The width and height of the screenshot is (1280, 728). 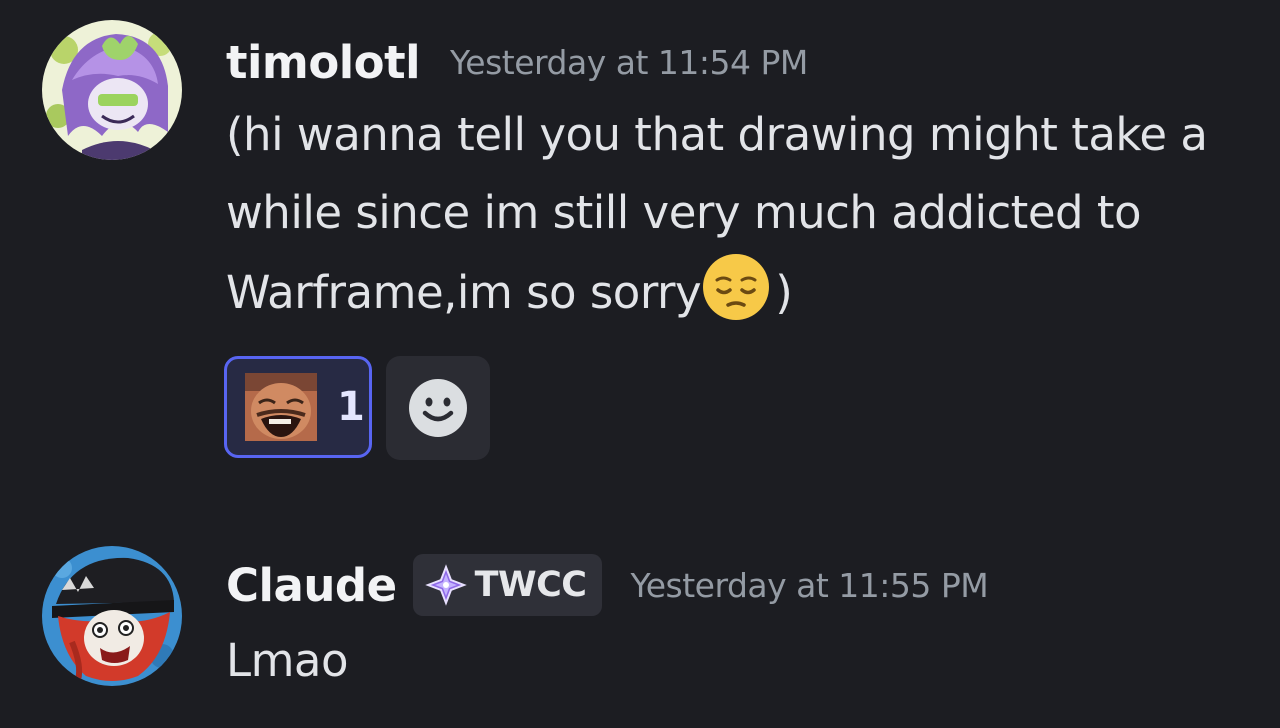 What do you see at coordinates (281, 407) in the screenshot?
I see `laughing-man-custom-emoji-icon` at bounding box center [281, 407].